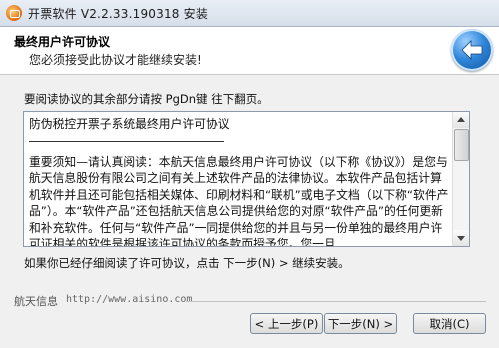 The width and height of the screenshot is (499, 348). What do you see at coordinates (36, 301) in the screenshot?
I see `brand-label: 航天信息` at bounding box center [36, 301].